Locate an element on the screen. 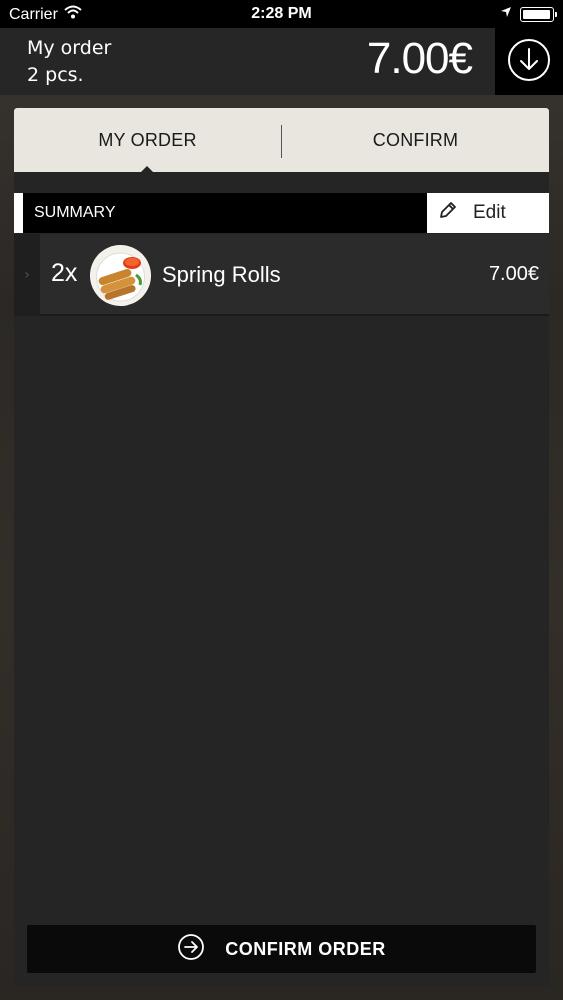 This screenshot has height=1000, width=563. tab-confirm: CONFIRM is located at coordinates (415, 140).